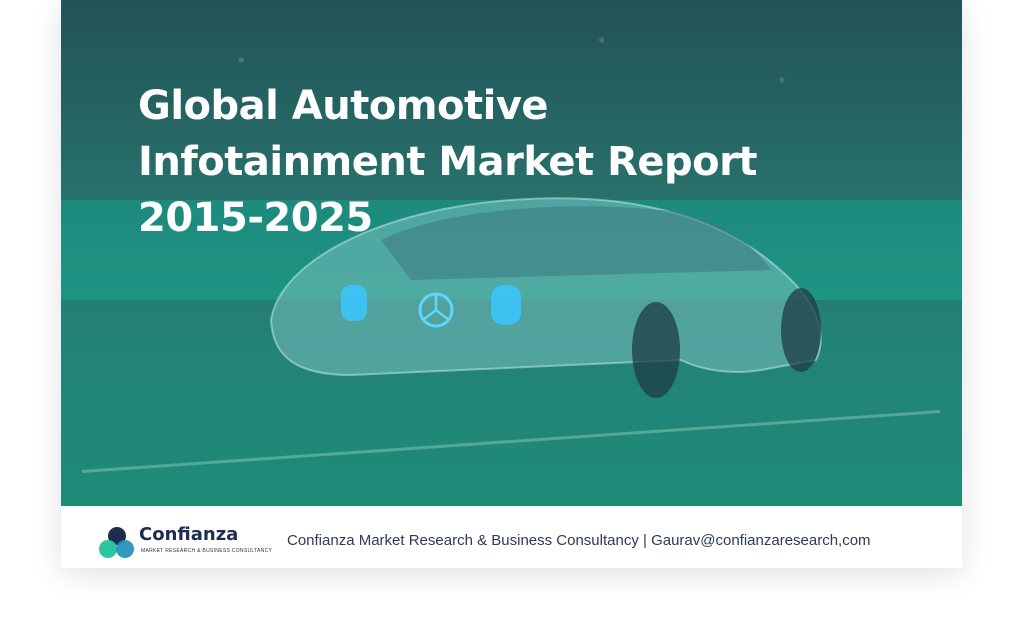 The height and width of the screenshot is (622, 1024). I want to click on logo-name: Confianza, so click(189, 534).